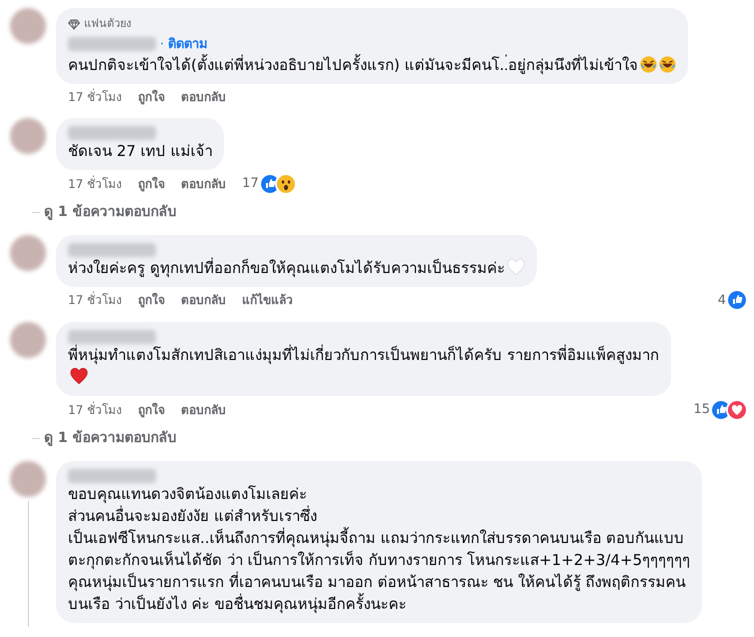 The width and height of the screenshot is (754, 637). Describe the element at coordinates (250, 184) in the screenshot. I see `reaction-count: 17` at that location.